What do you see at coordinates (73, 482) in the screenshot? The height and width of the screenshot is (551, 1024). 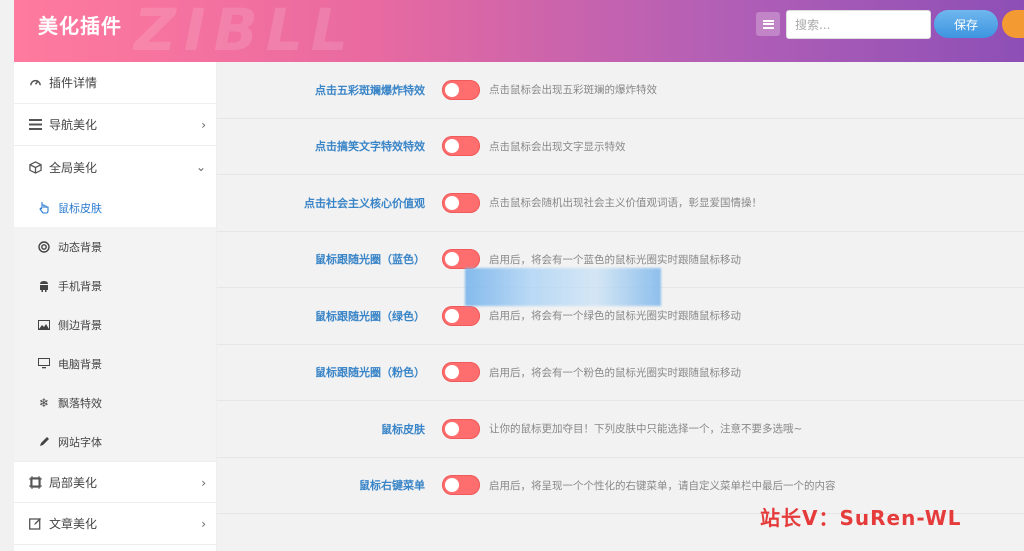 I see `sidebar-item-label: 局部美化` at bounding box center [73, 482].